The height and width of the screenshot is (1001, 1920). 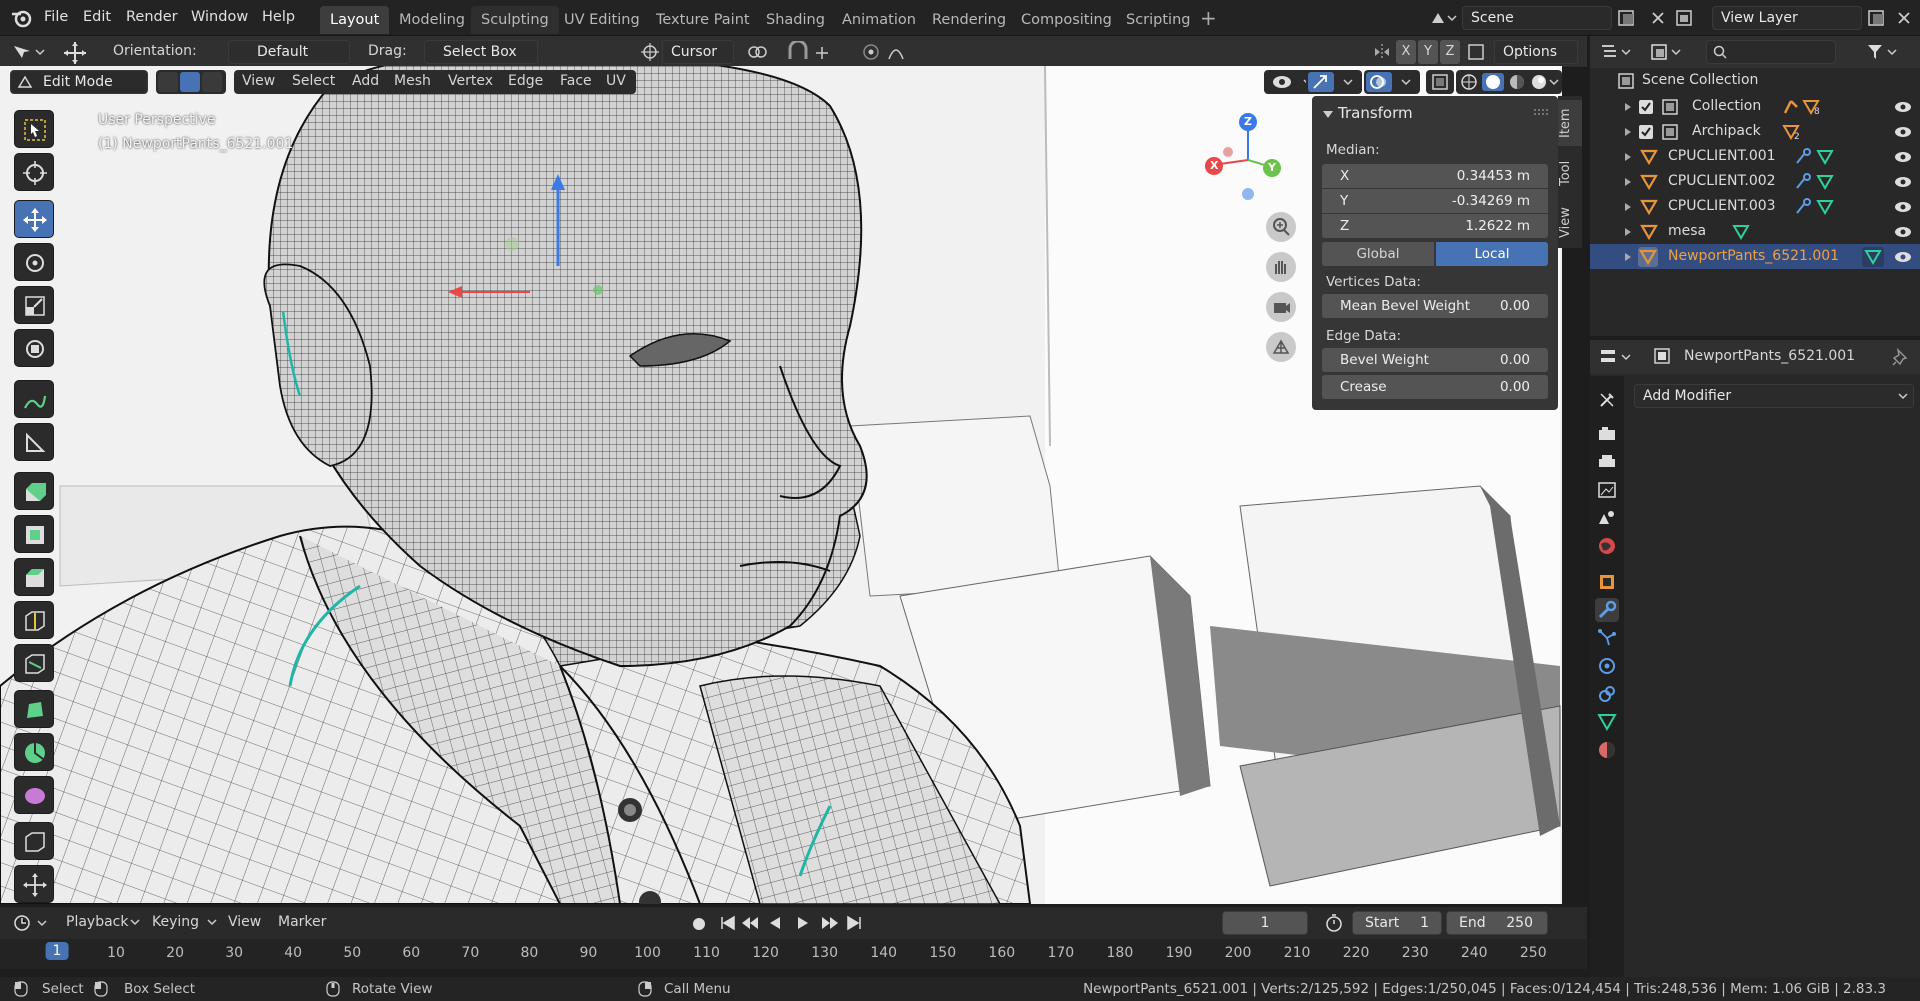 I want to click on start-frame-field: Start 1, so click(x=1397, y=923).